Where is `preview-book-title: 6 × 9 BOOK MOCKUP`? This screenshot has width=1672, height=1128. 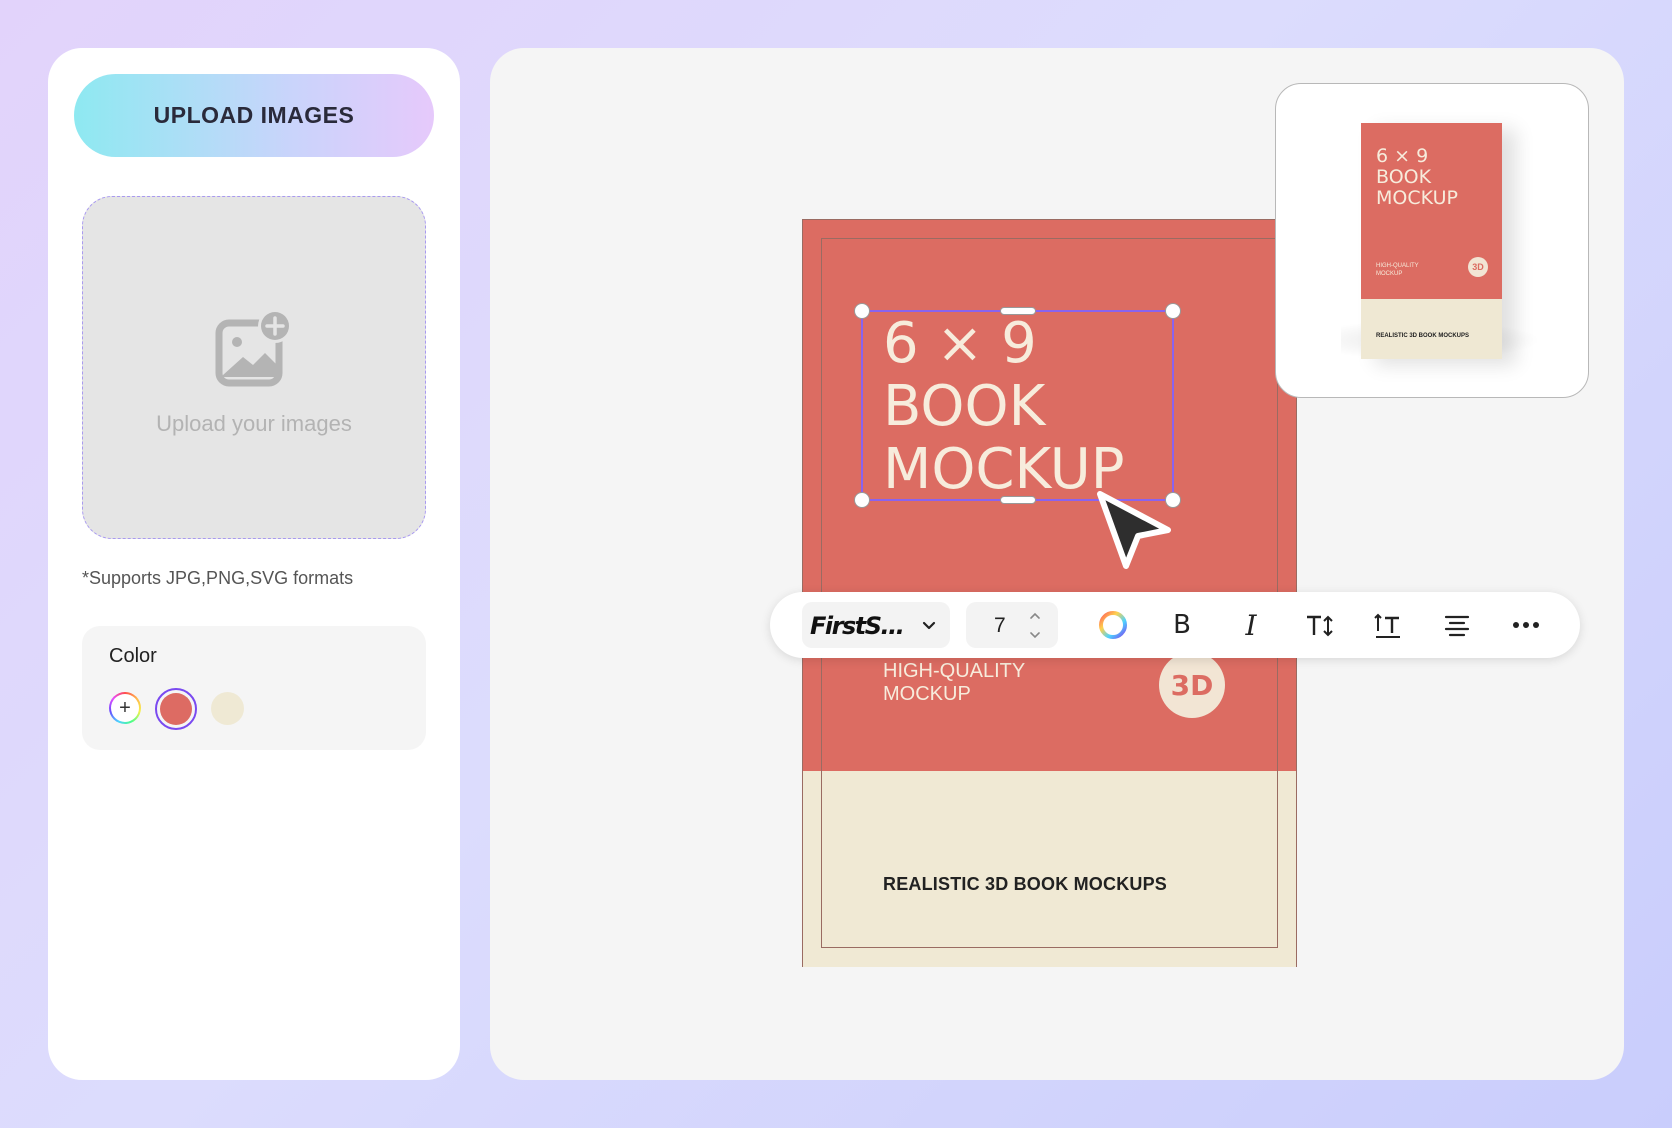
preview-book-title: 6 × 9 BOOK MOCKUP is located at coordinates (1417, 177).